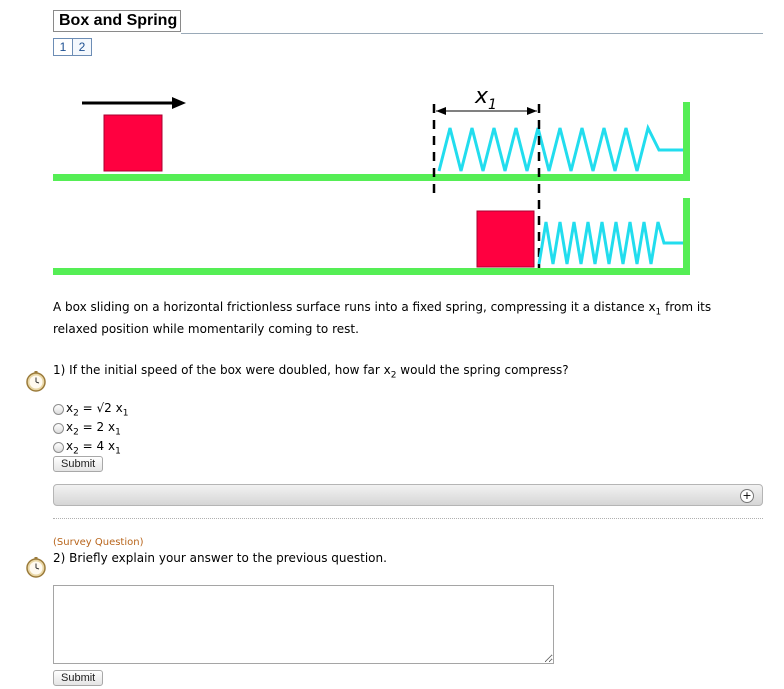 This screenshot has height=689, width=784. Describe the element at coordinates (82, 47) in the screenshot. I see `page-tab-2: 2` at that location.